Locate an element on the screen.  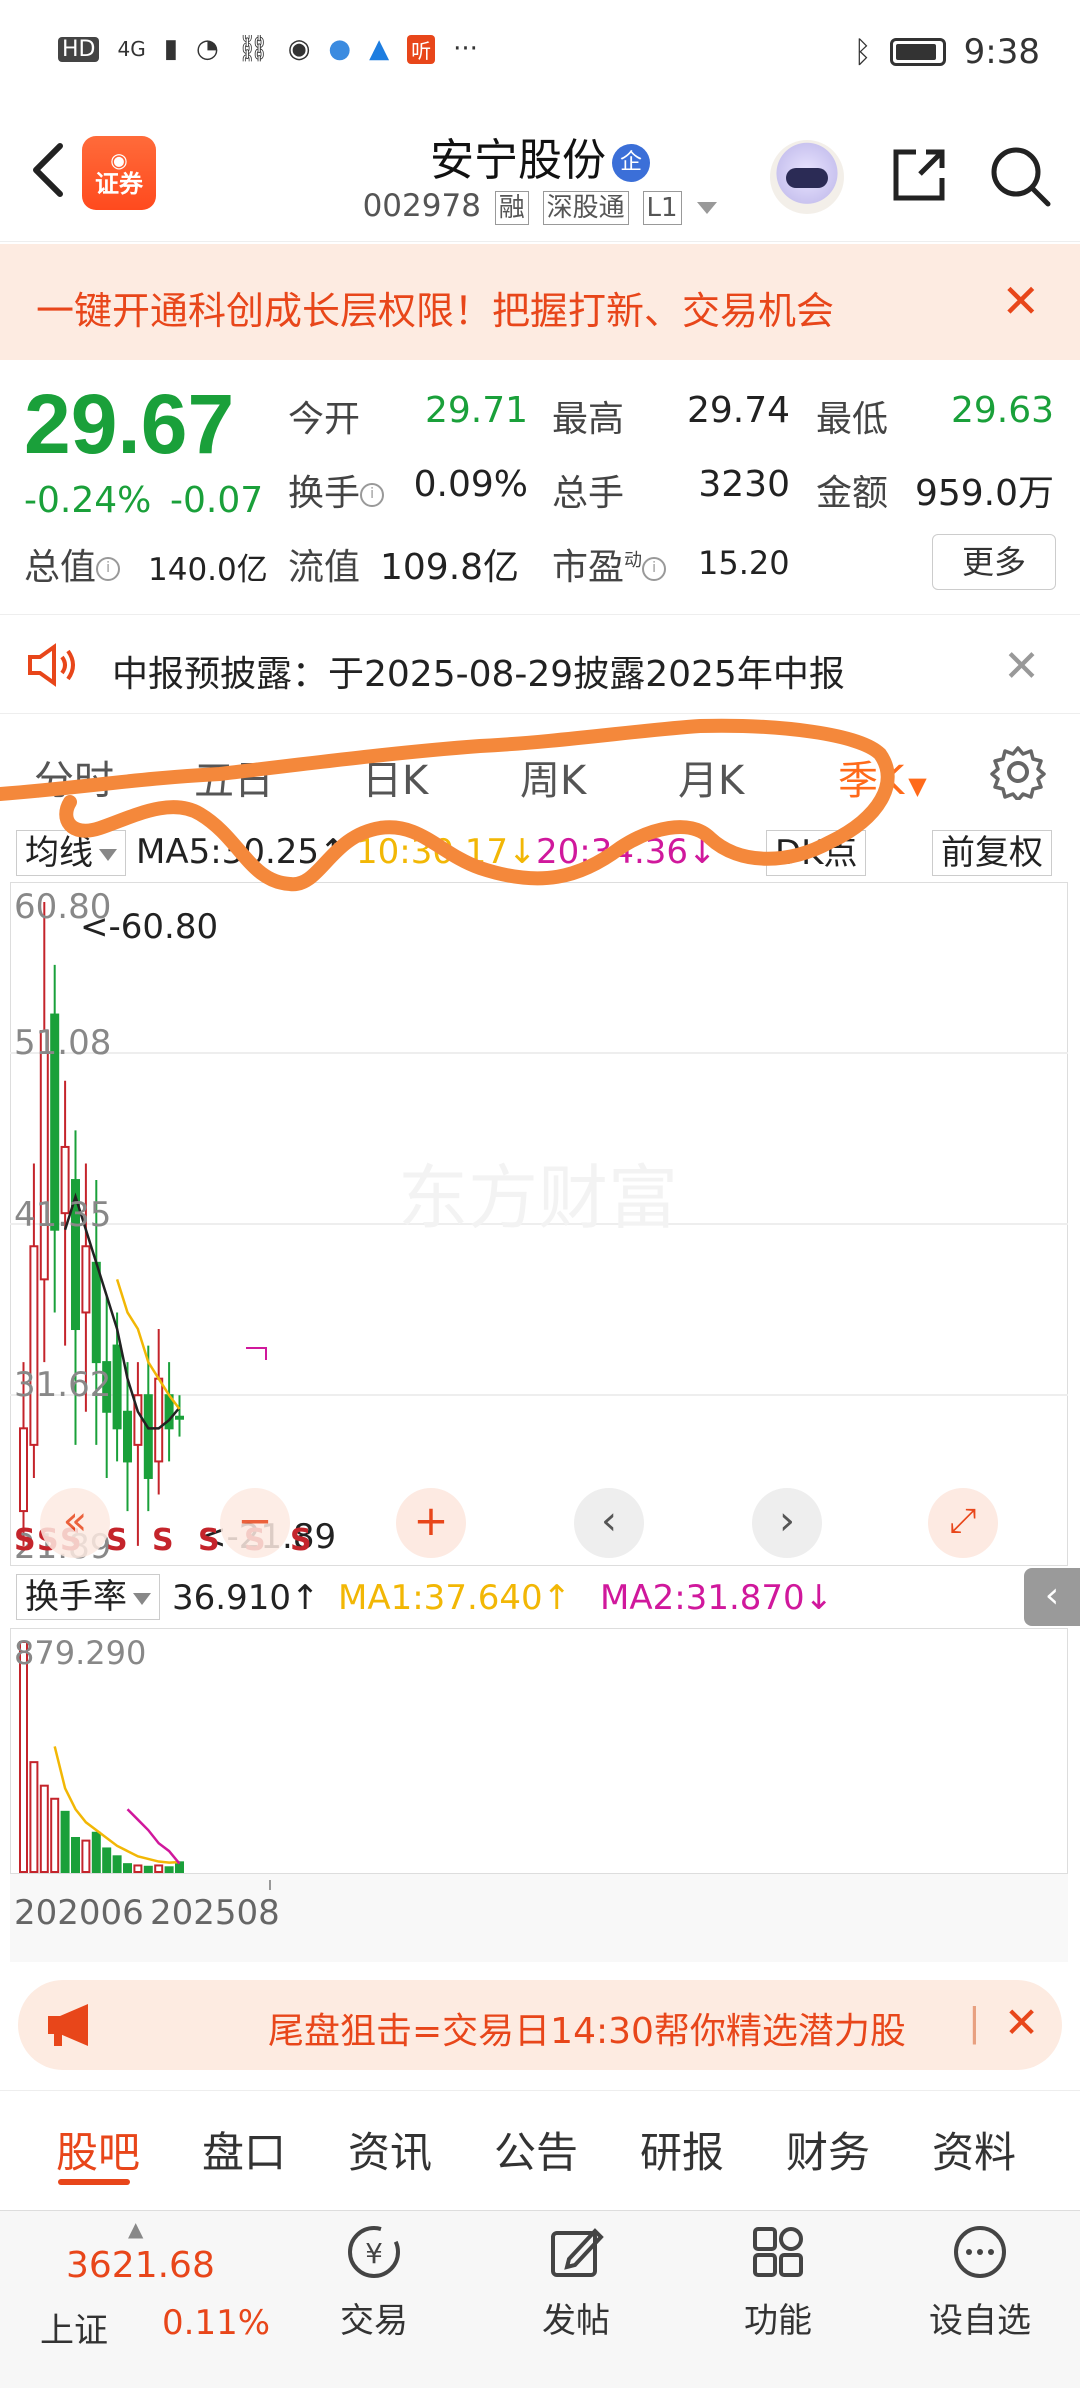
tab-orderbook: 盘口 is located at coordinates (244, 2149).